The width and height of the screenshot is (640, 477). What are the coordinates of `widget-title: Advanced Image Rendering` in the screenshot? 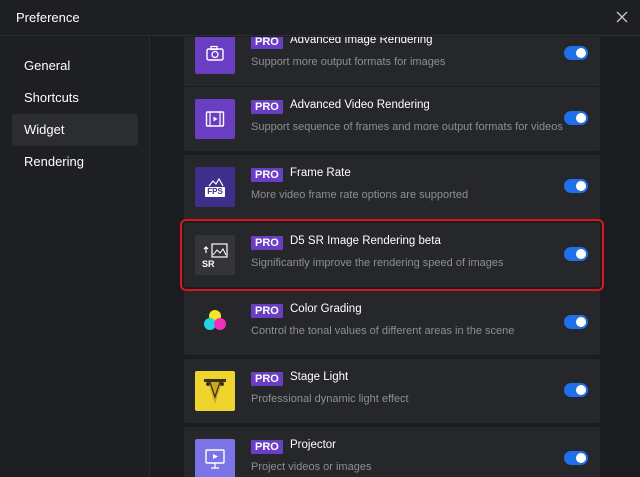 It's located at (361, 41).